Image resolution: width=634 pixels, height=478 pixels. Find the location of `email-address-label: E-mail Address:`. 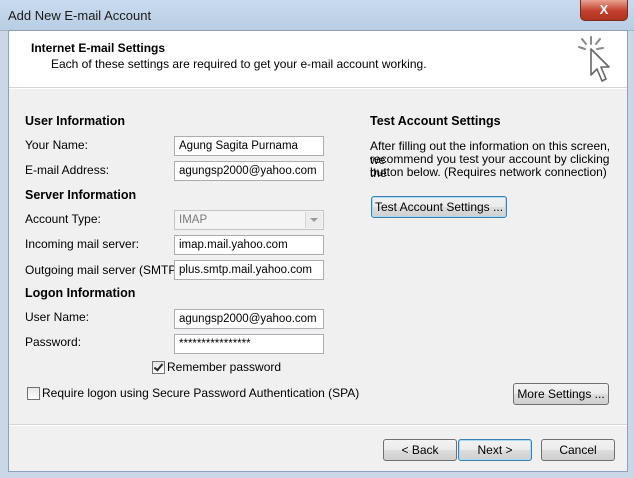

email-address-label: E-mail Address: is located at coordinates (67, 170).